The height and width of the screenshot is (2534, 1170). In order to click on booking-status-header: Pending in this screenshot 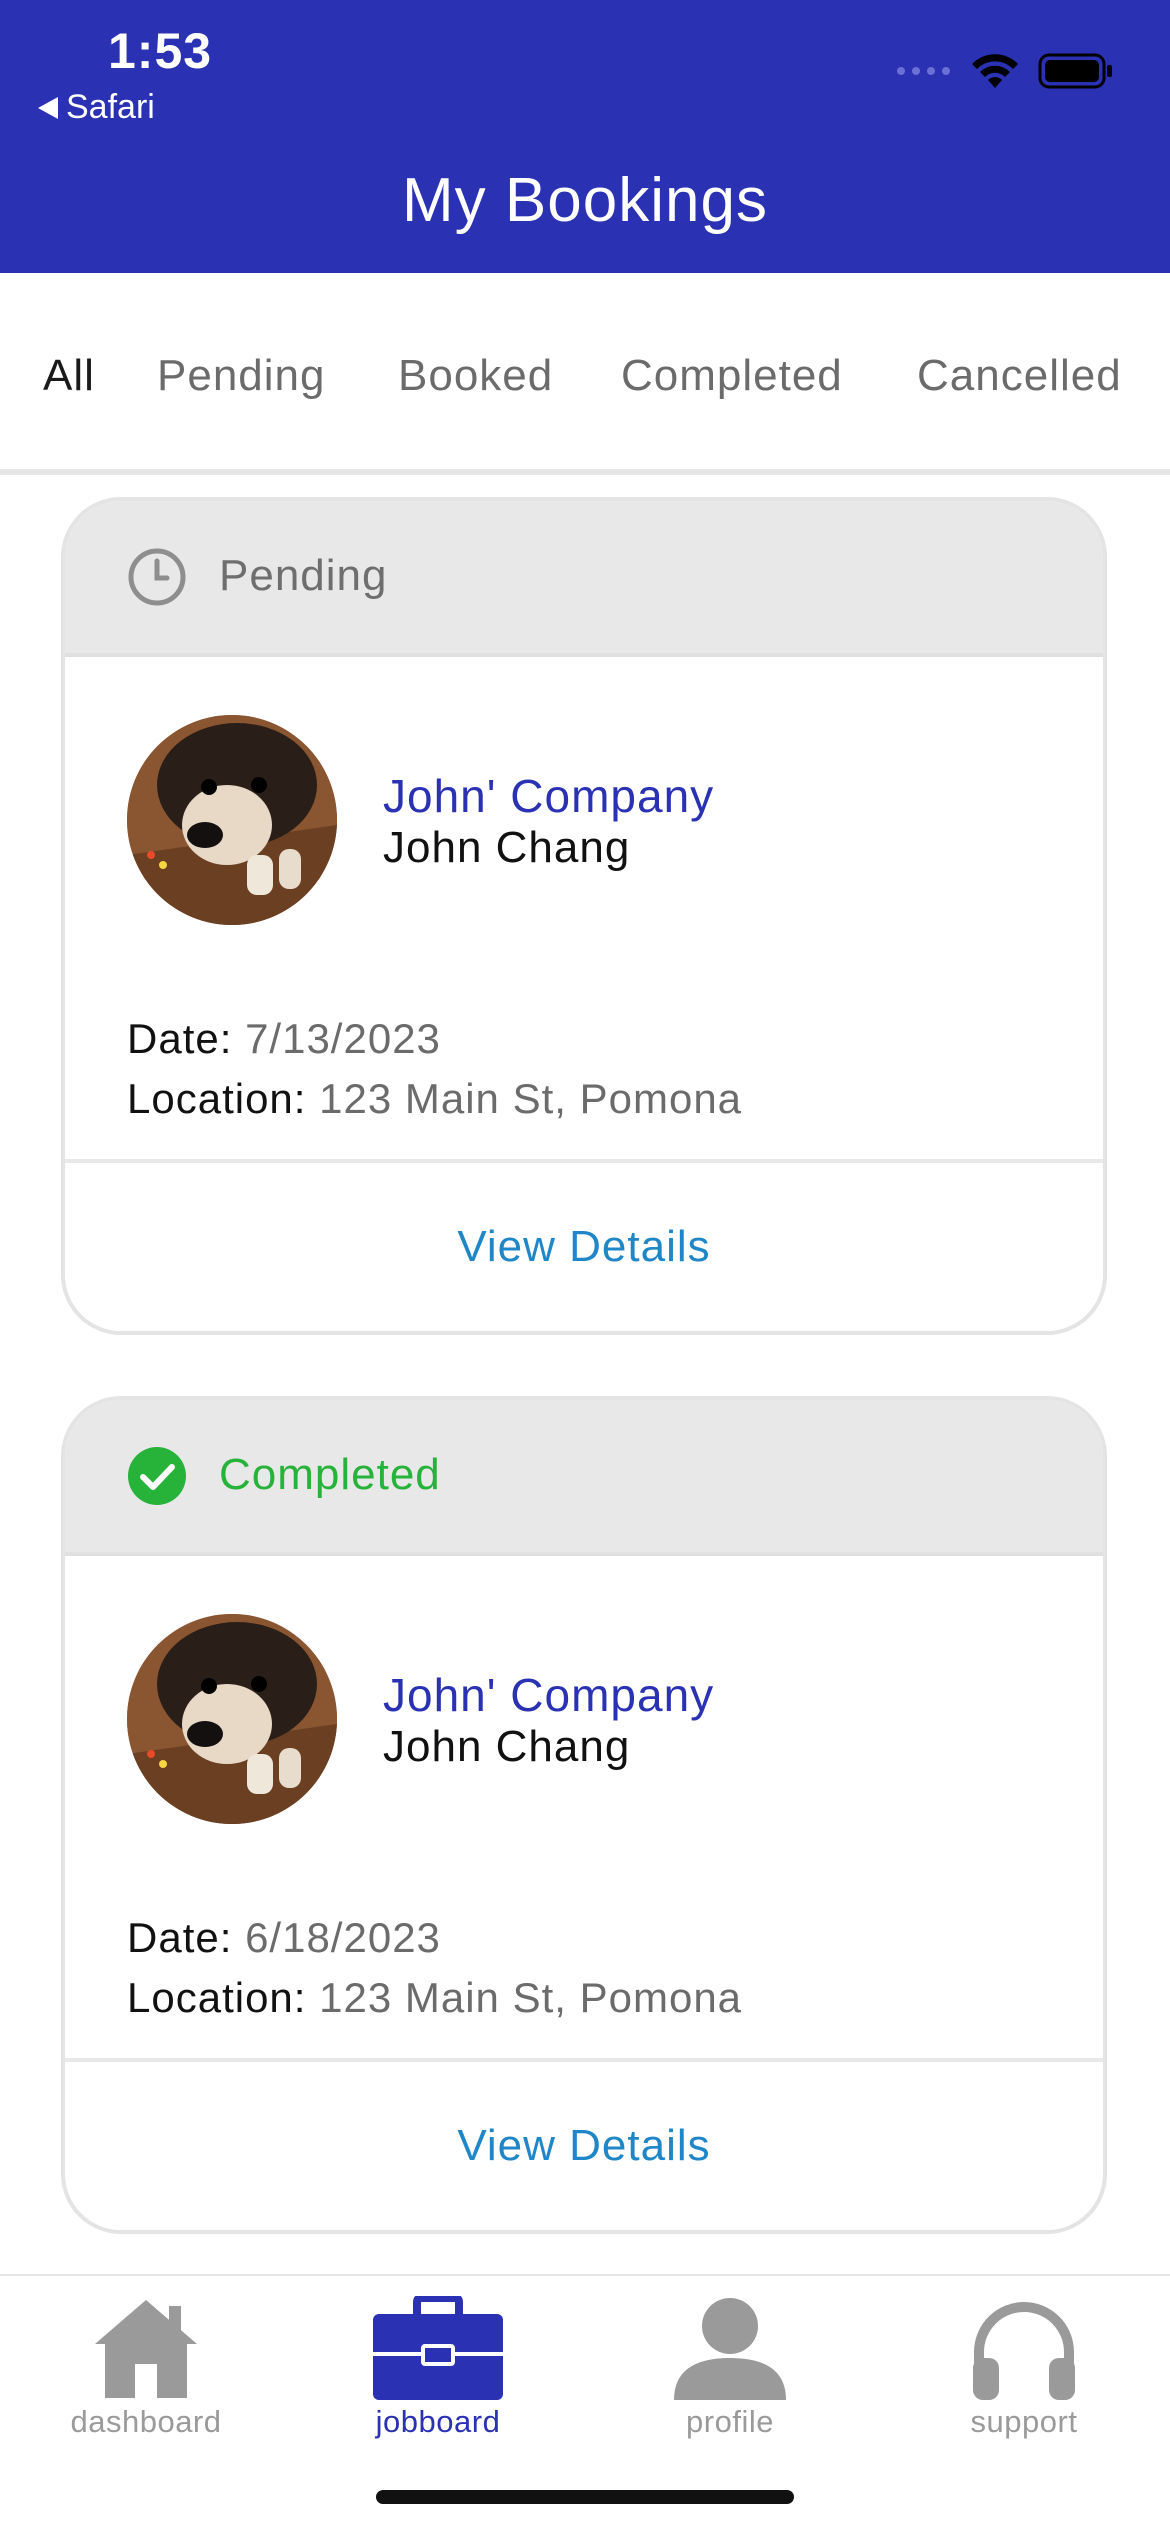, I will do `click(584, 579)`.